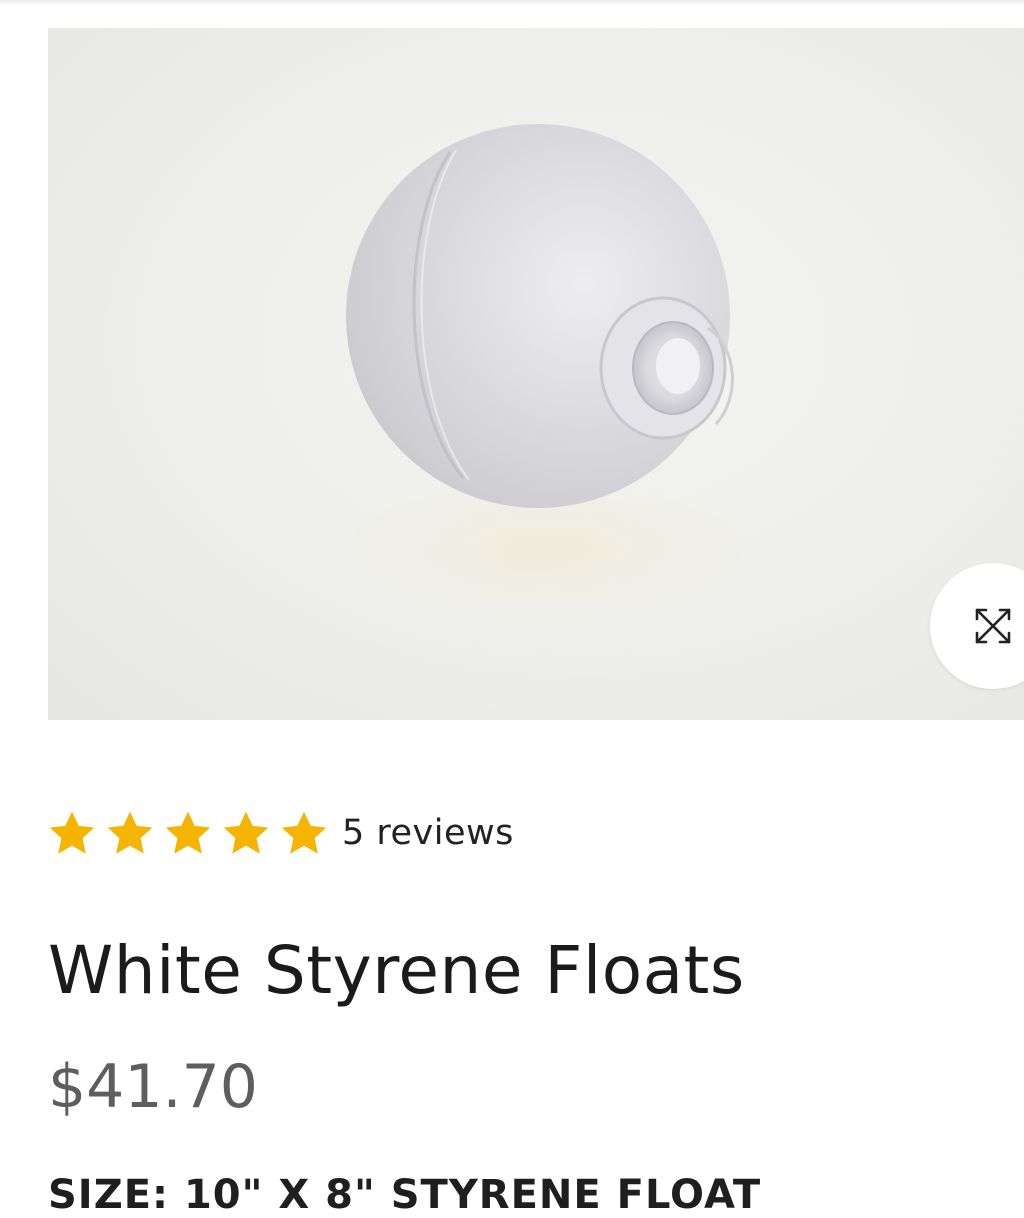 This screenshot has width=1024, height=1218. Describe the element at coordinates (993, 626) in the screenshot. I see `expand-arrows-icon` at that location.